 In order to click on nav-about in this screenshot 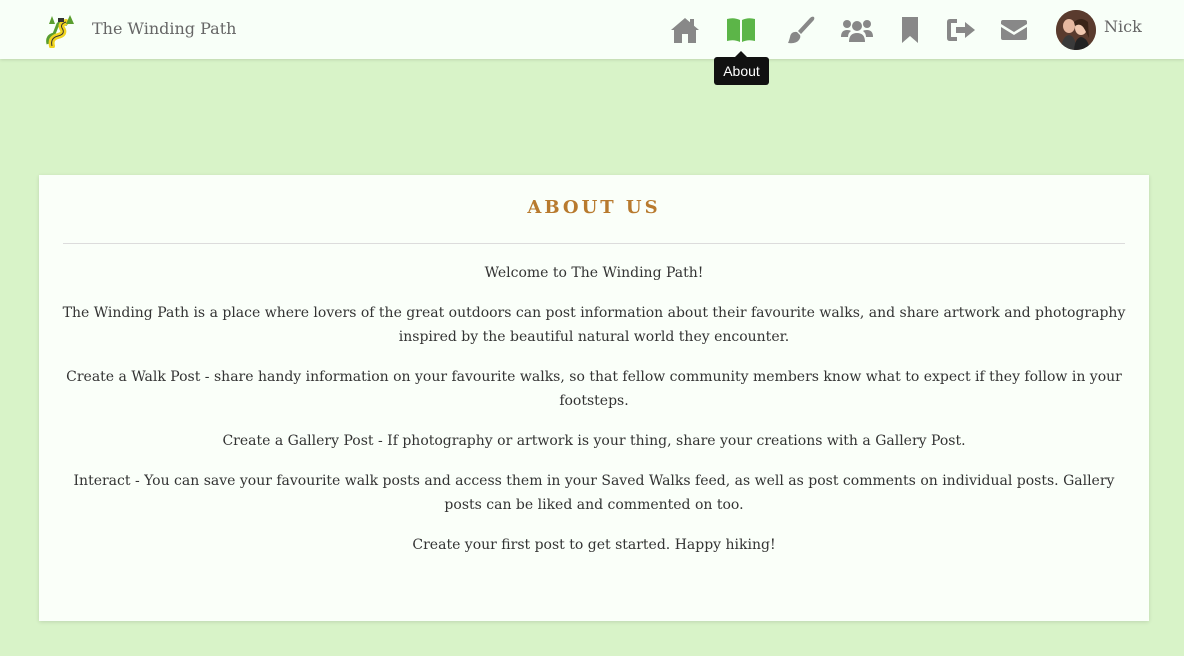, I will do `click(741, 30)`.